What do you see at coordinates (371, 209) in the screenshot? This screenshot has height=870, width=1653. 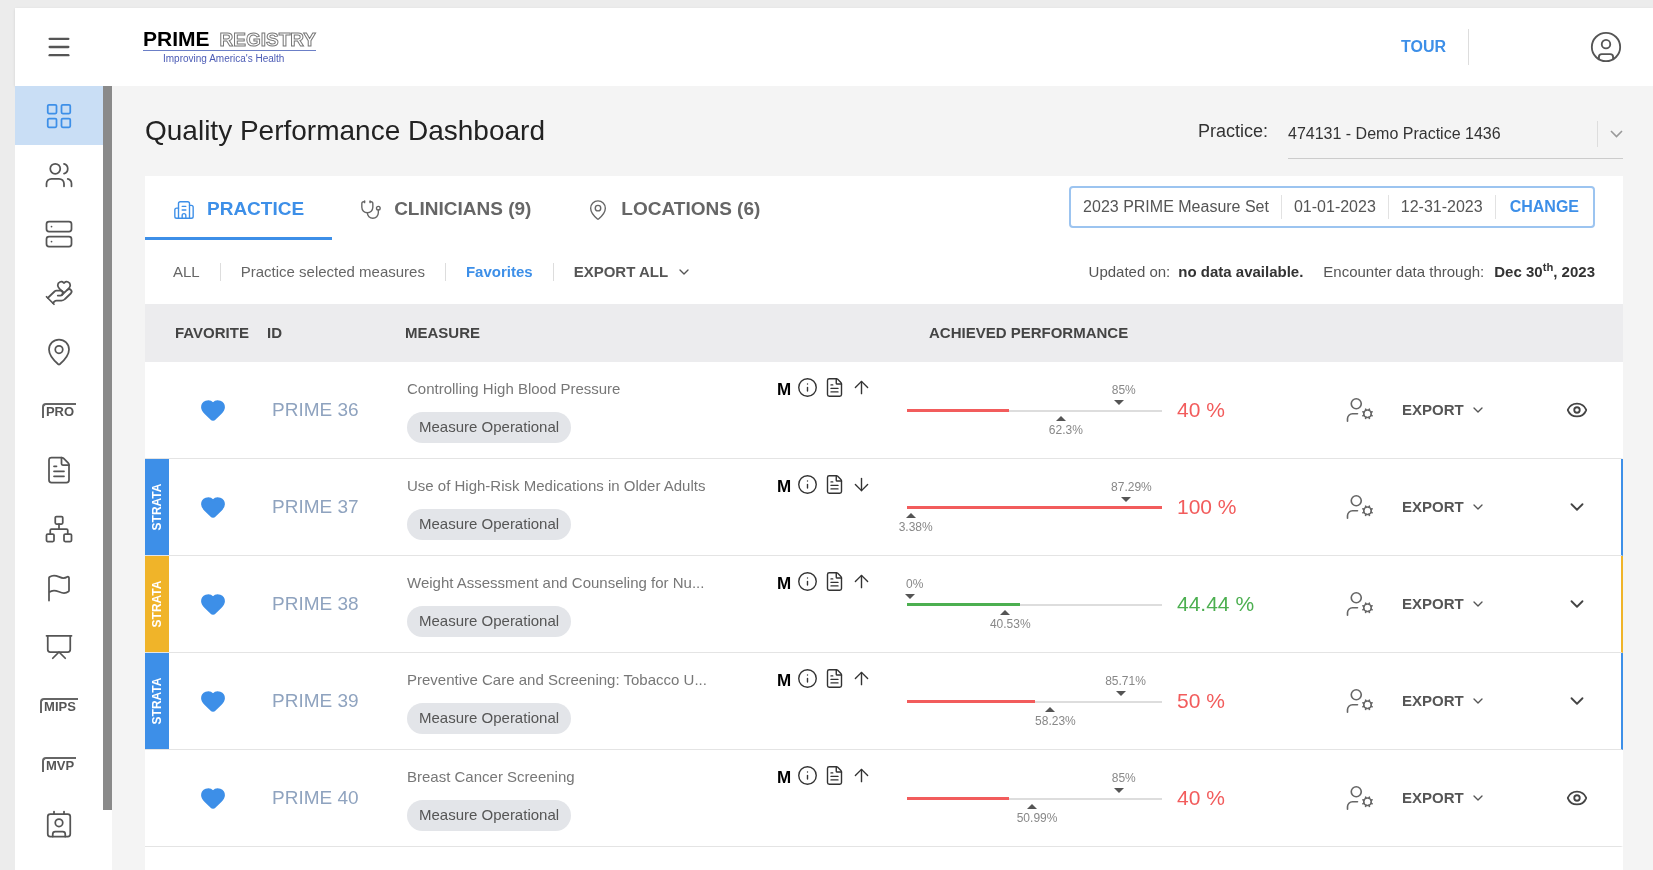 I see `stethoscope-icon` at bounding box center [371, 209].